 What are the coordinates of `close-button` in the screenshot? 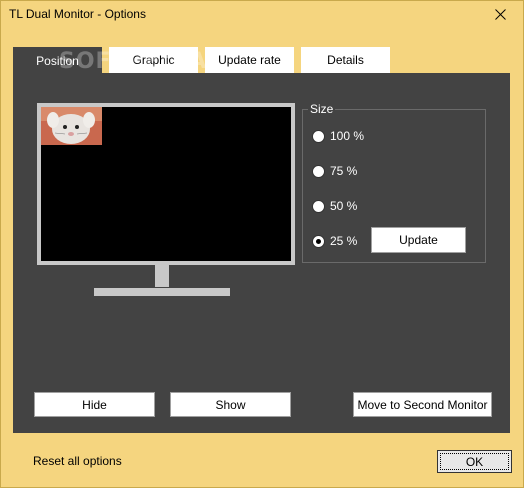 It's located at (500, 14).